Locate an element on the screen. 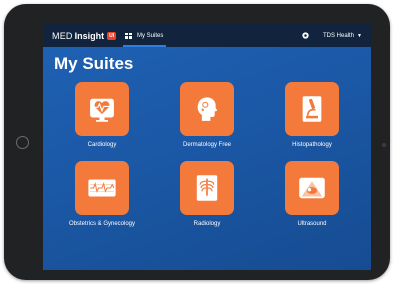  chevron-down-icon: ▼ is located at coordinates (359, 35).